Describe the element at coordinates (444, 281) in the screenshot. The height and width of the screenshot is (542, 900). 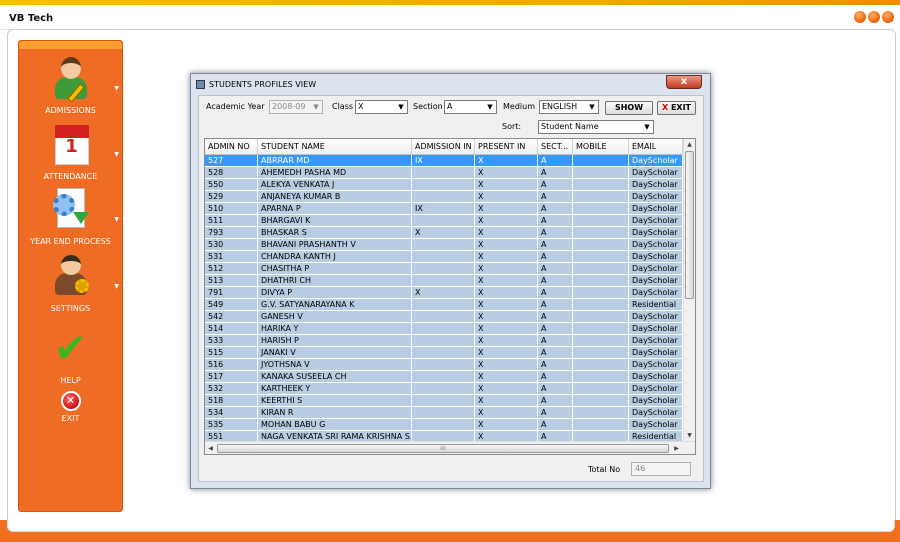
I see `table-row: 513 DHATHRI CH X A DayScholar` at that location.